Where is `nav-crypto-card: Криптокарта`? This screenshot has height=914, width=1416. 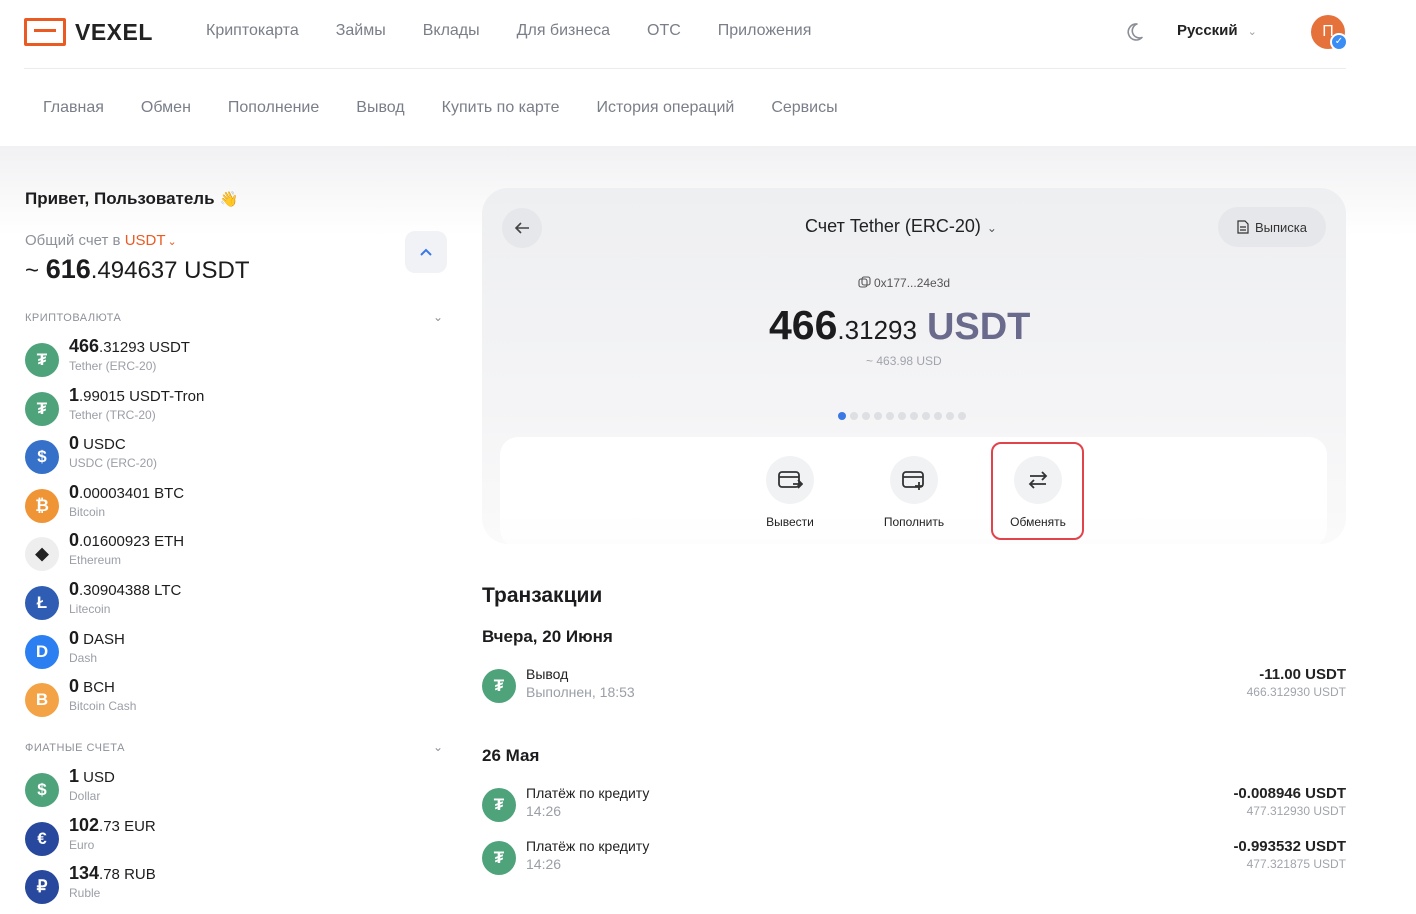 nav-crypto-card: Криптокарта is located at coordinates (252, 31).